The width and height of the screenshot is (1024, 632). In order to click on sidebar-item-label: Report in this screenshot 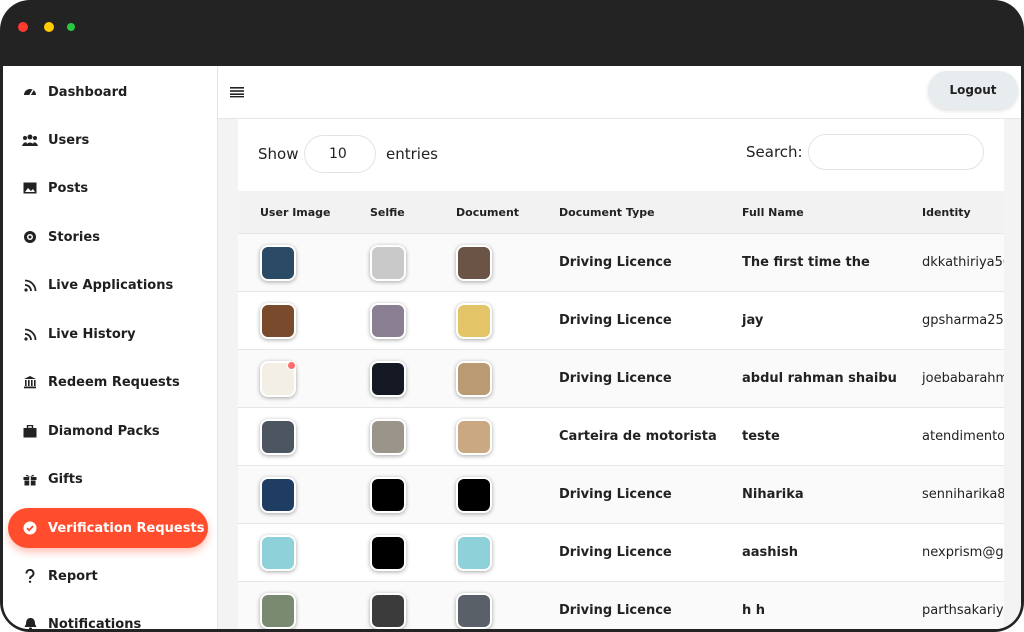, I will do `click(73, 576)`.